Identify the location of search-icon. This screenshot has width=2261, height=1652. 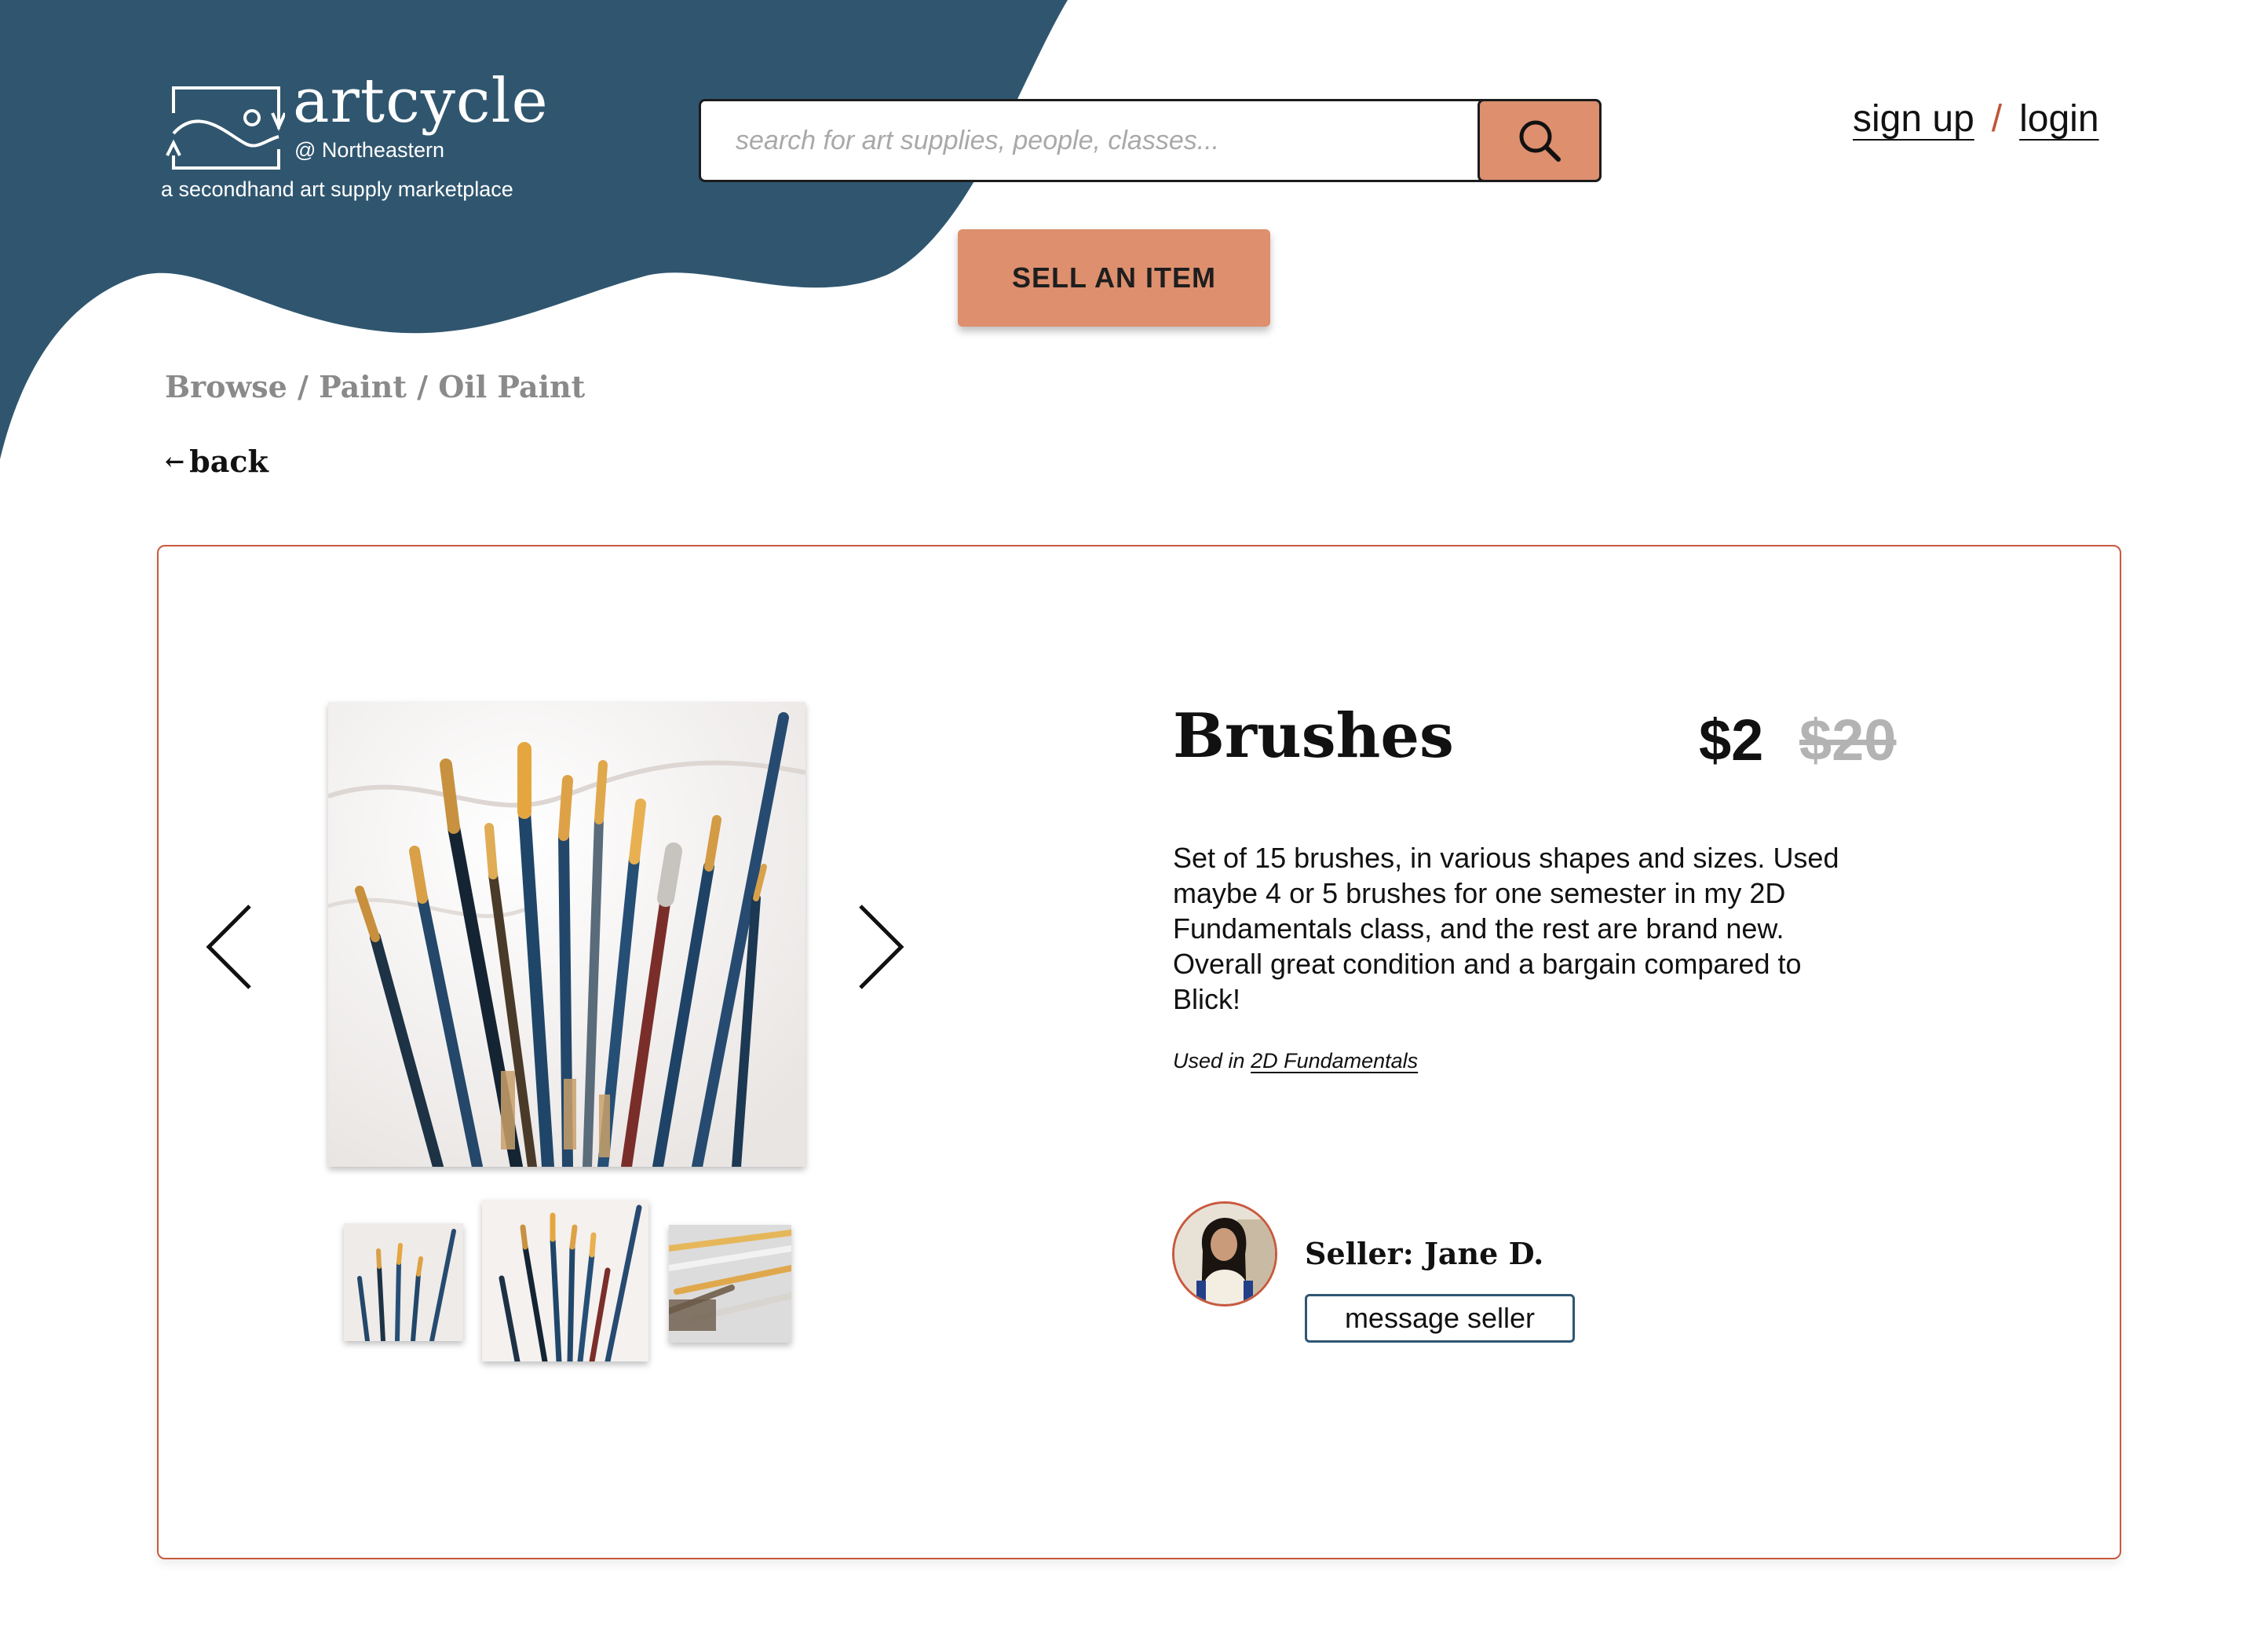
(1540, 141).